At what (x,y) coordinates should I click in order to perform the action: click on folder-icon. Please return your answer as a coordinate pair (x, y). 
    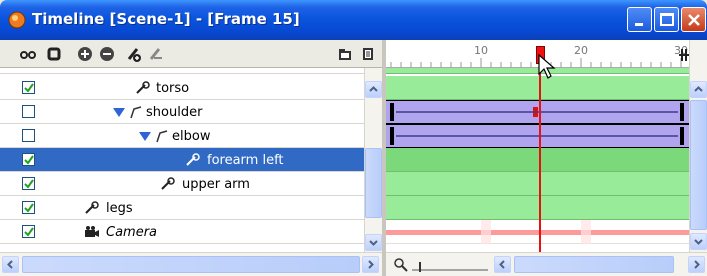
    Looking at the image, I should click on (345, 54).